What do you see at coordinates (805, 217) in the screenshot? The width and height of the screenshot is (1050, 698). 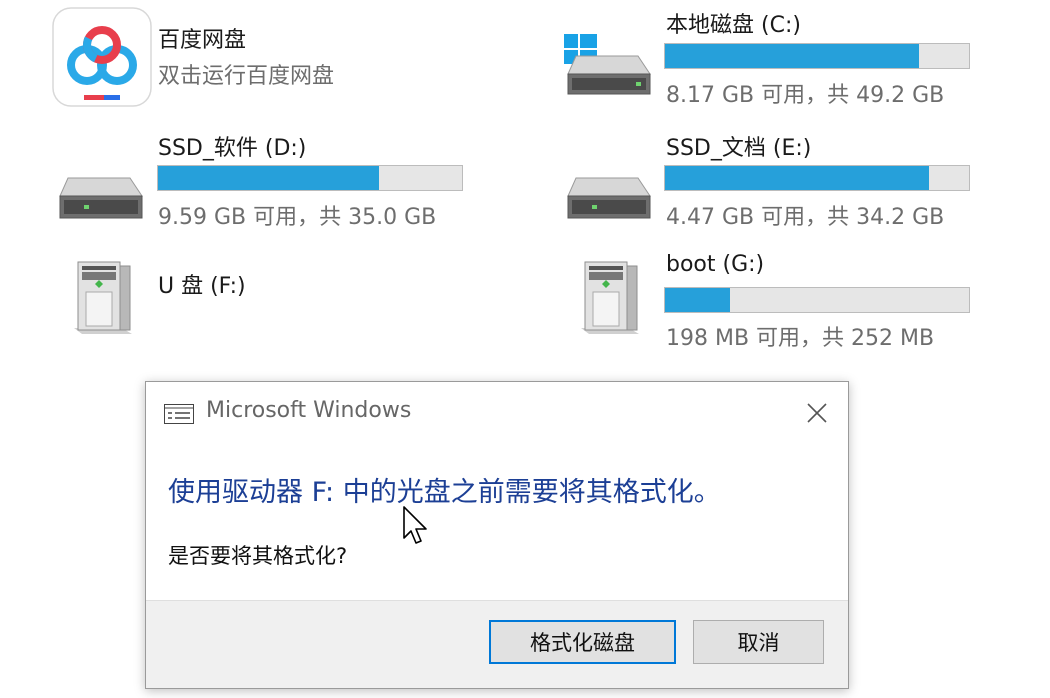 I see `drive-usage: 4.47 GB 可用，共 34.2 GB` at bounding box center [805, 217].